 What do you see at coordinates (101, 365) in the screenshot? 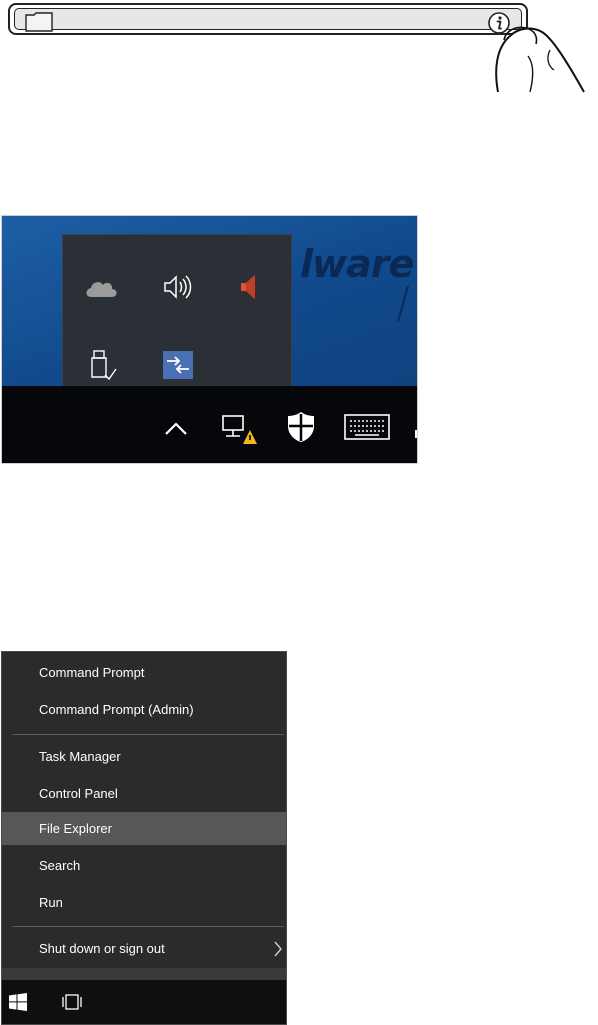
I see `usb-drive-icon` at bounding box center [101, 365].